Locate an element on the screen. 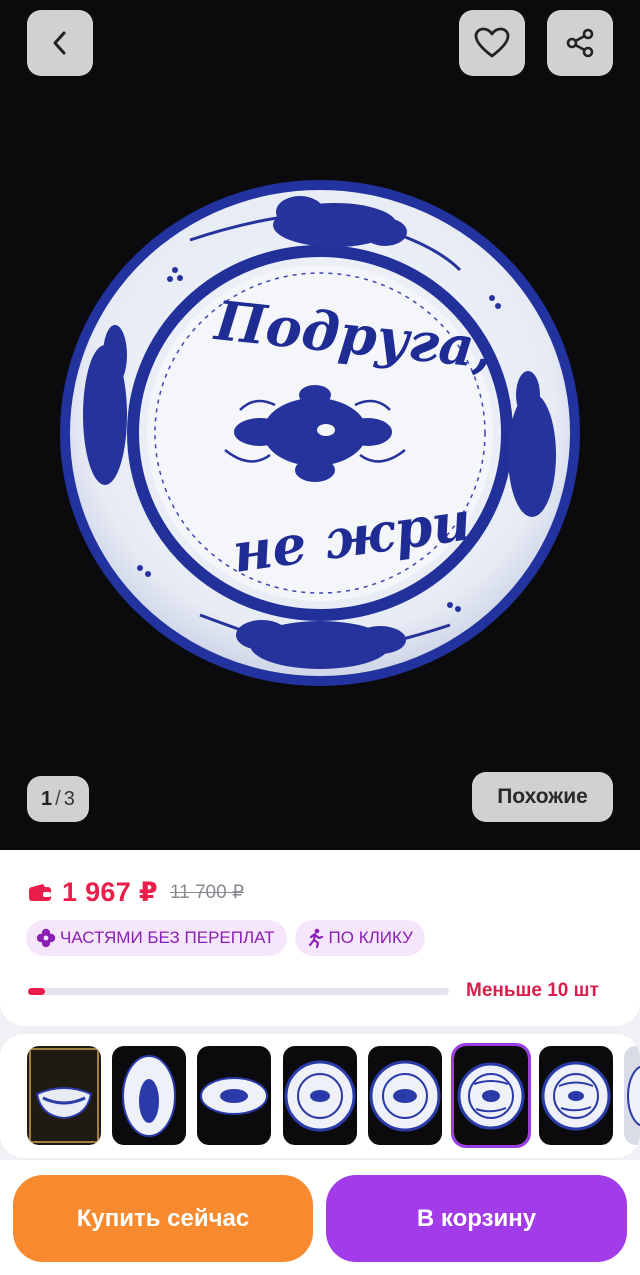 Image resolution: width=640 pixels, height=1275 pixels. old-price: 11 700 ₽ is located at coordinates (207, 892).